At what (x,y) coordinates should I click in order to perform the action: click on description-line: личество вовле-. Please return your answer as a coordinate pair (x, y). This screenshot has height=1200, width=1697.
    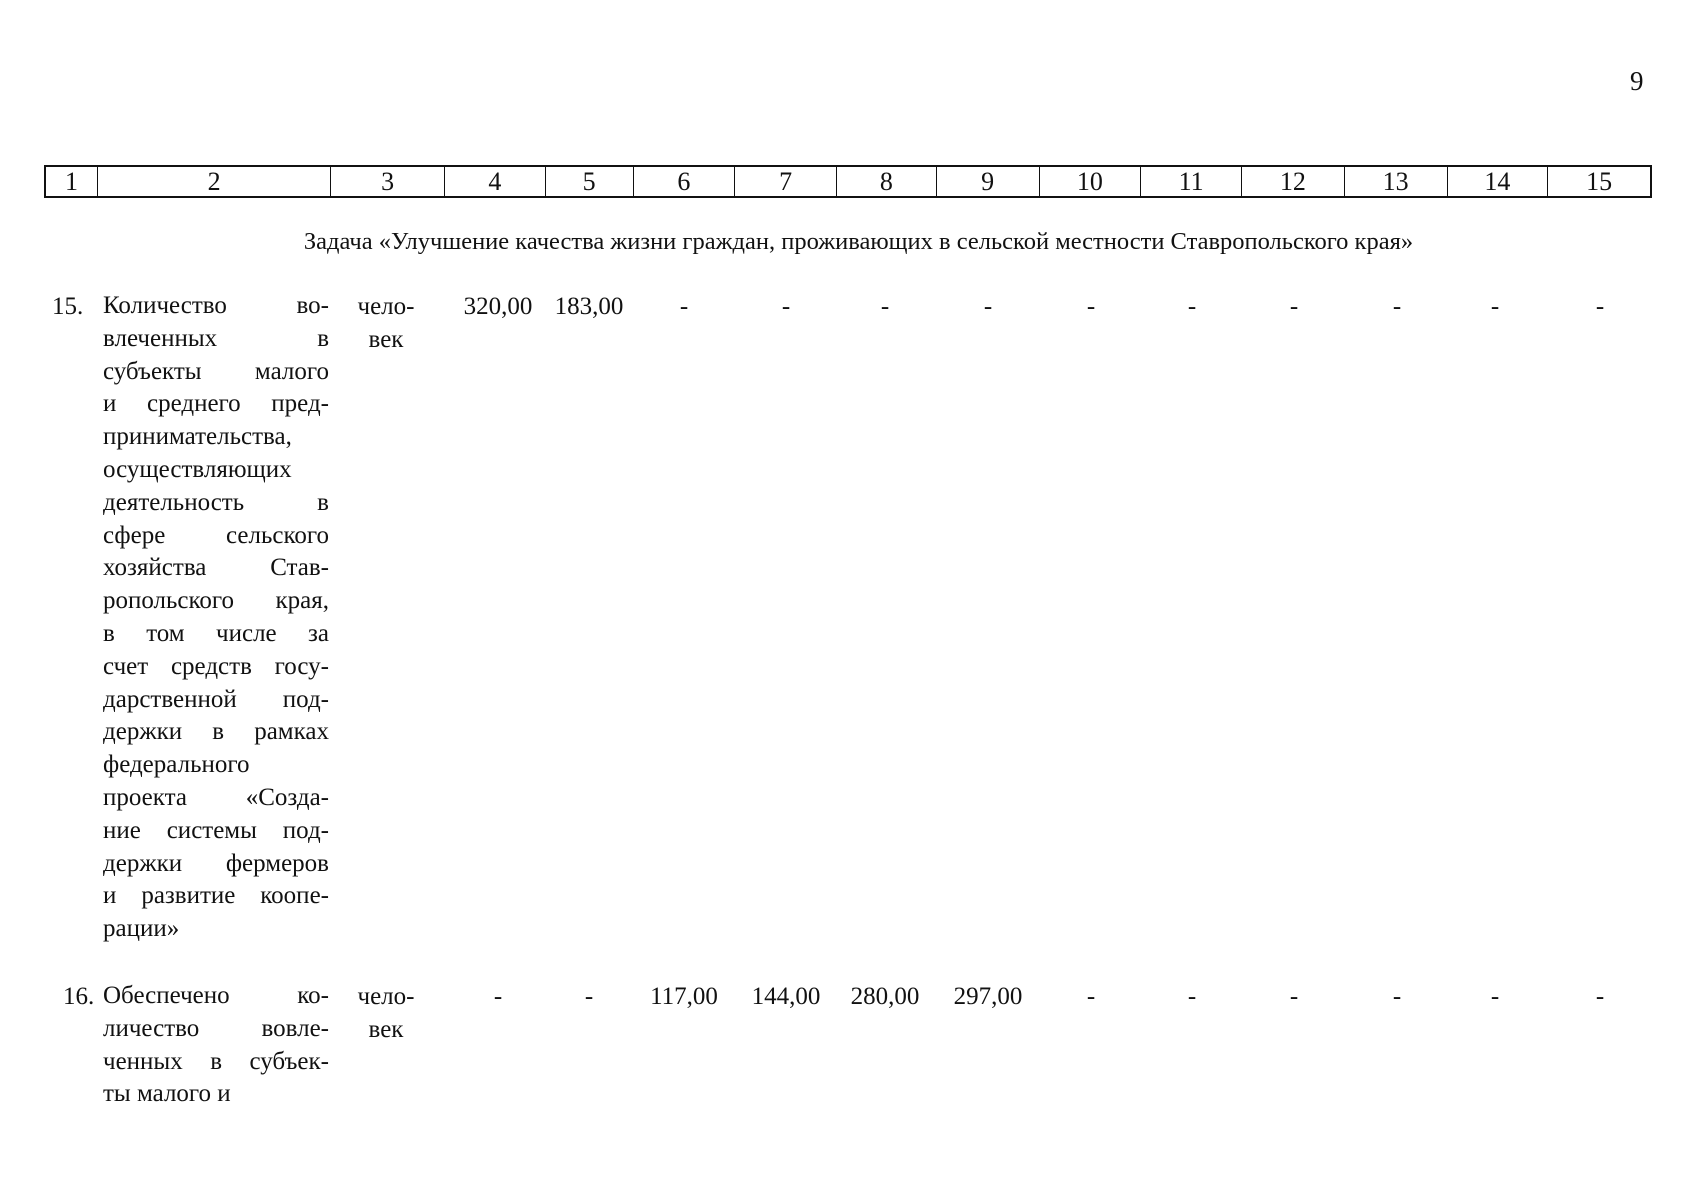
    Looking at the image, I should click on (216, 1028).